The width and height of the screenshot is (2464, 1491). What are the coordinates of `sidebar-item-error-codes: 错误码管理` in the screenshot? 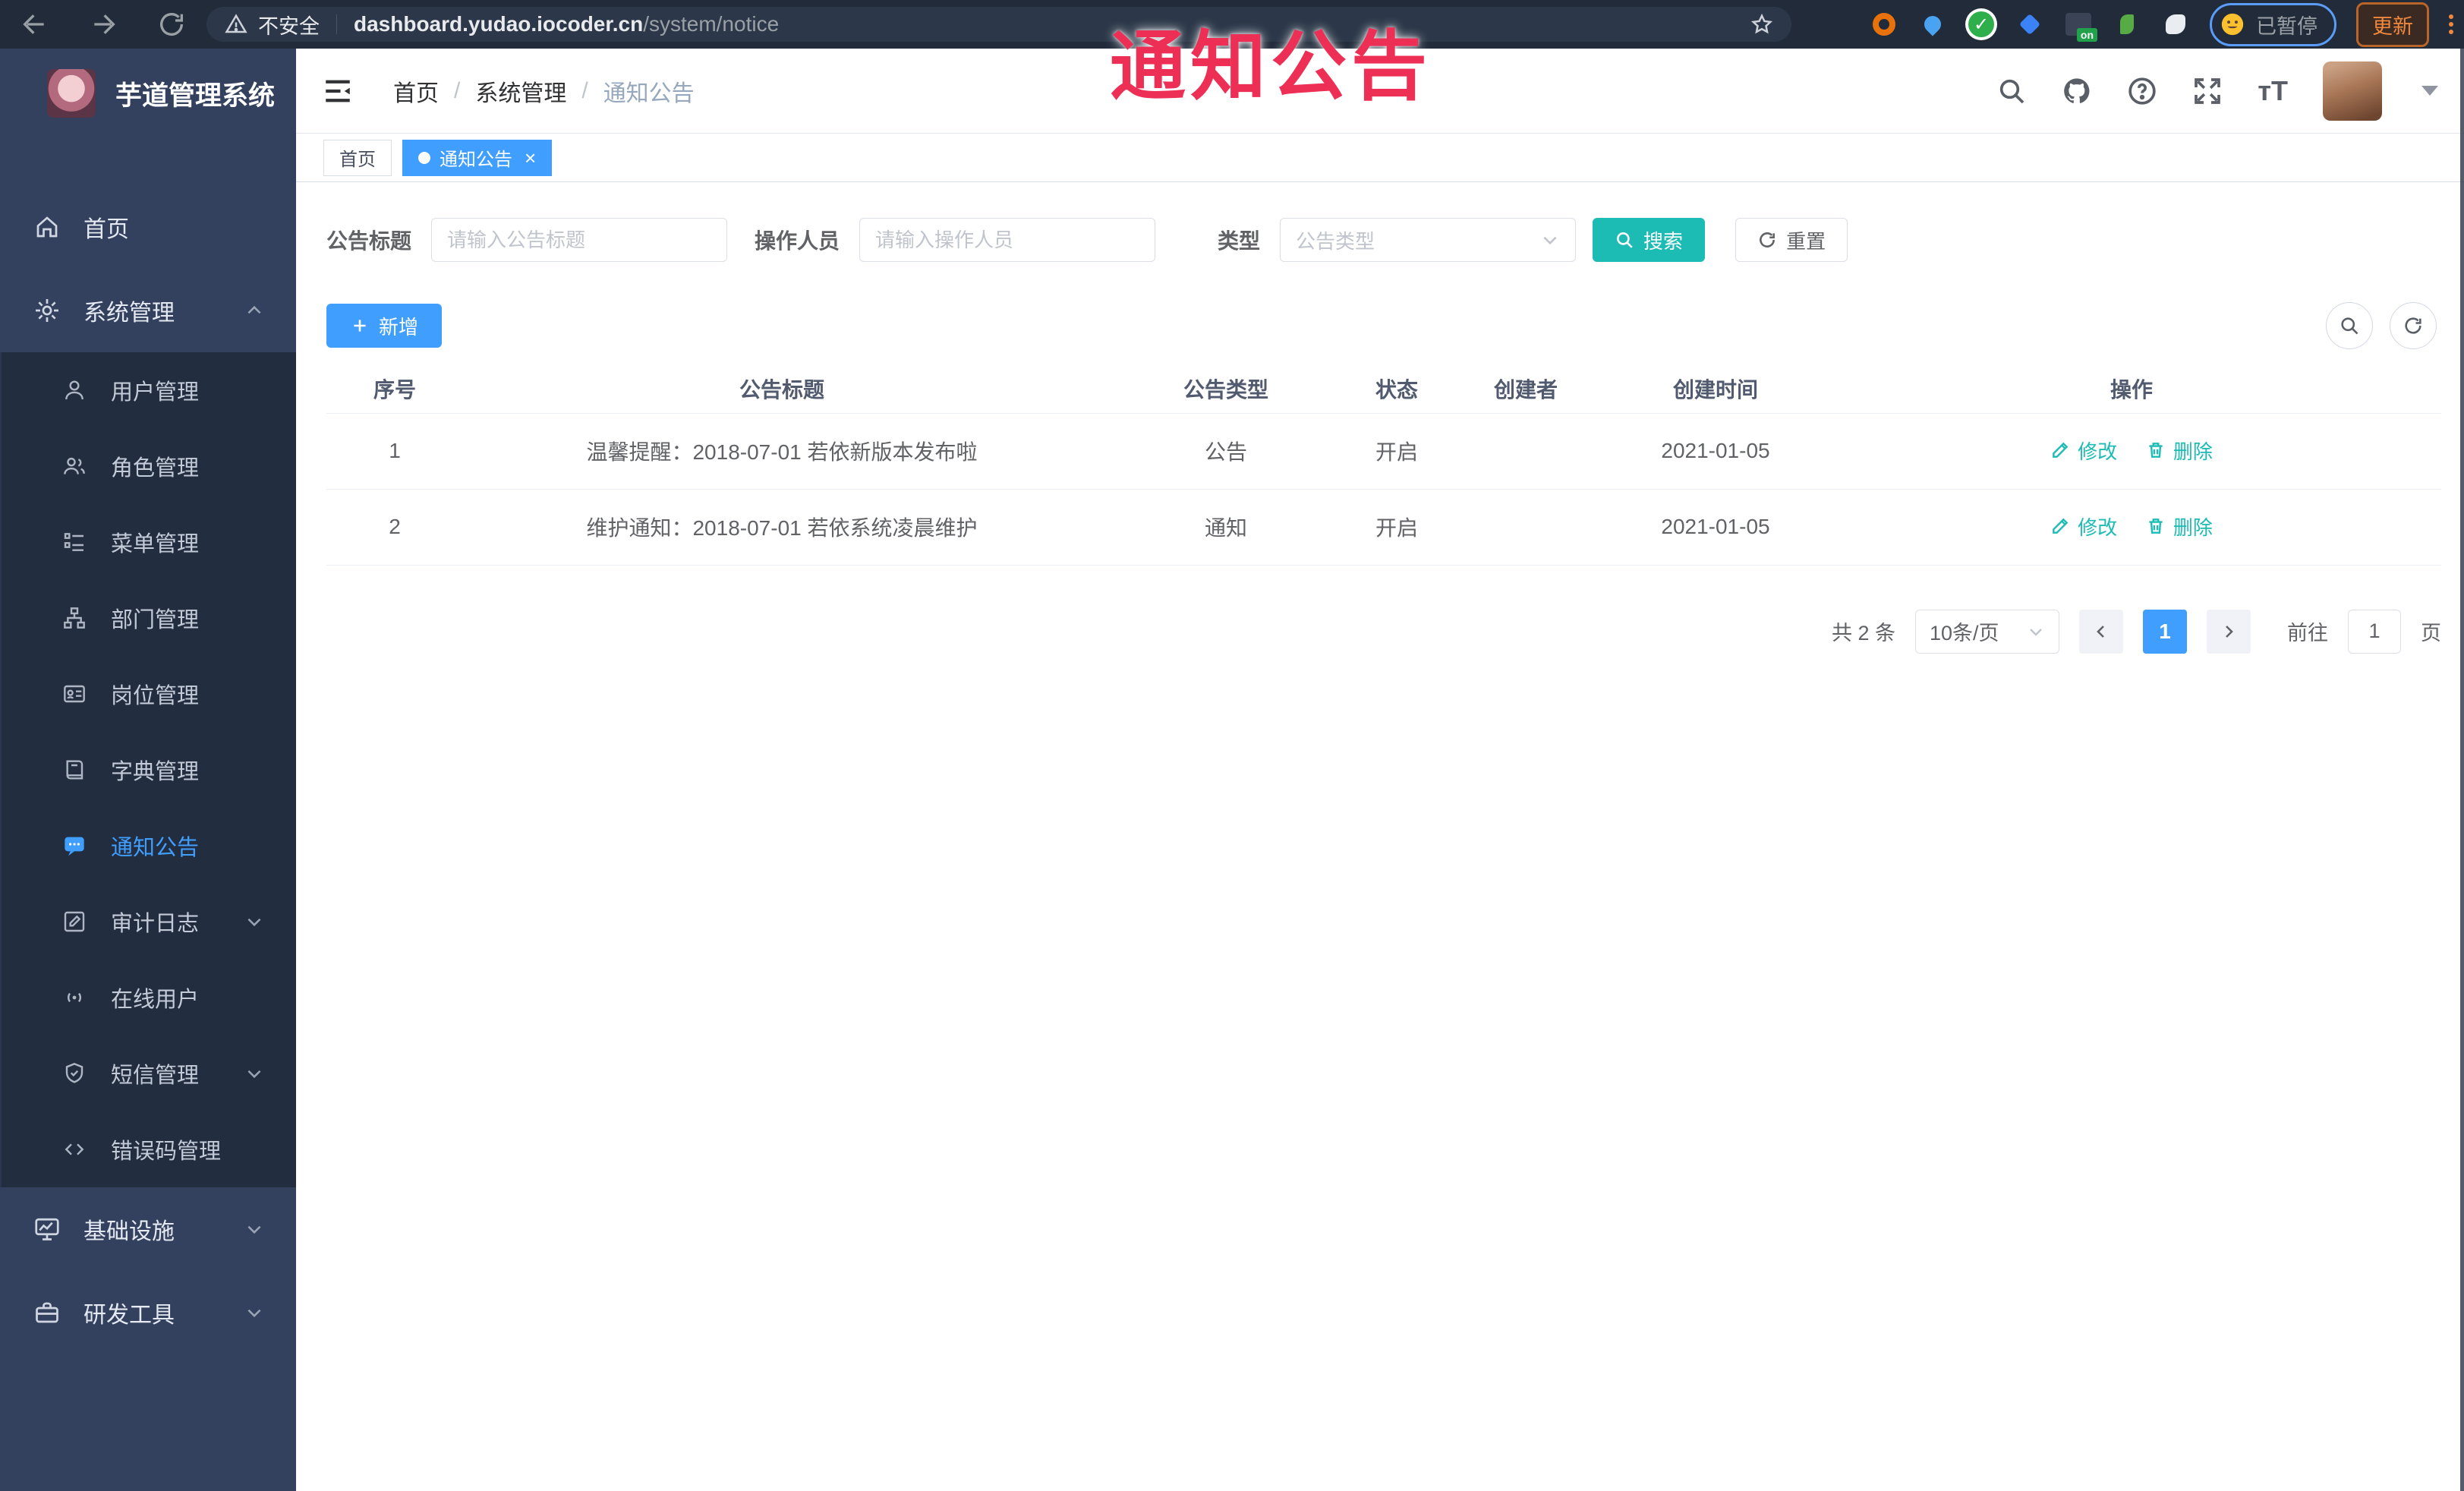 It's located at (149, 1149).